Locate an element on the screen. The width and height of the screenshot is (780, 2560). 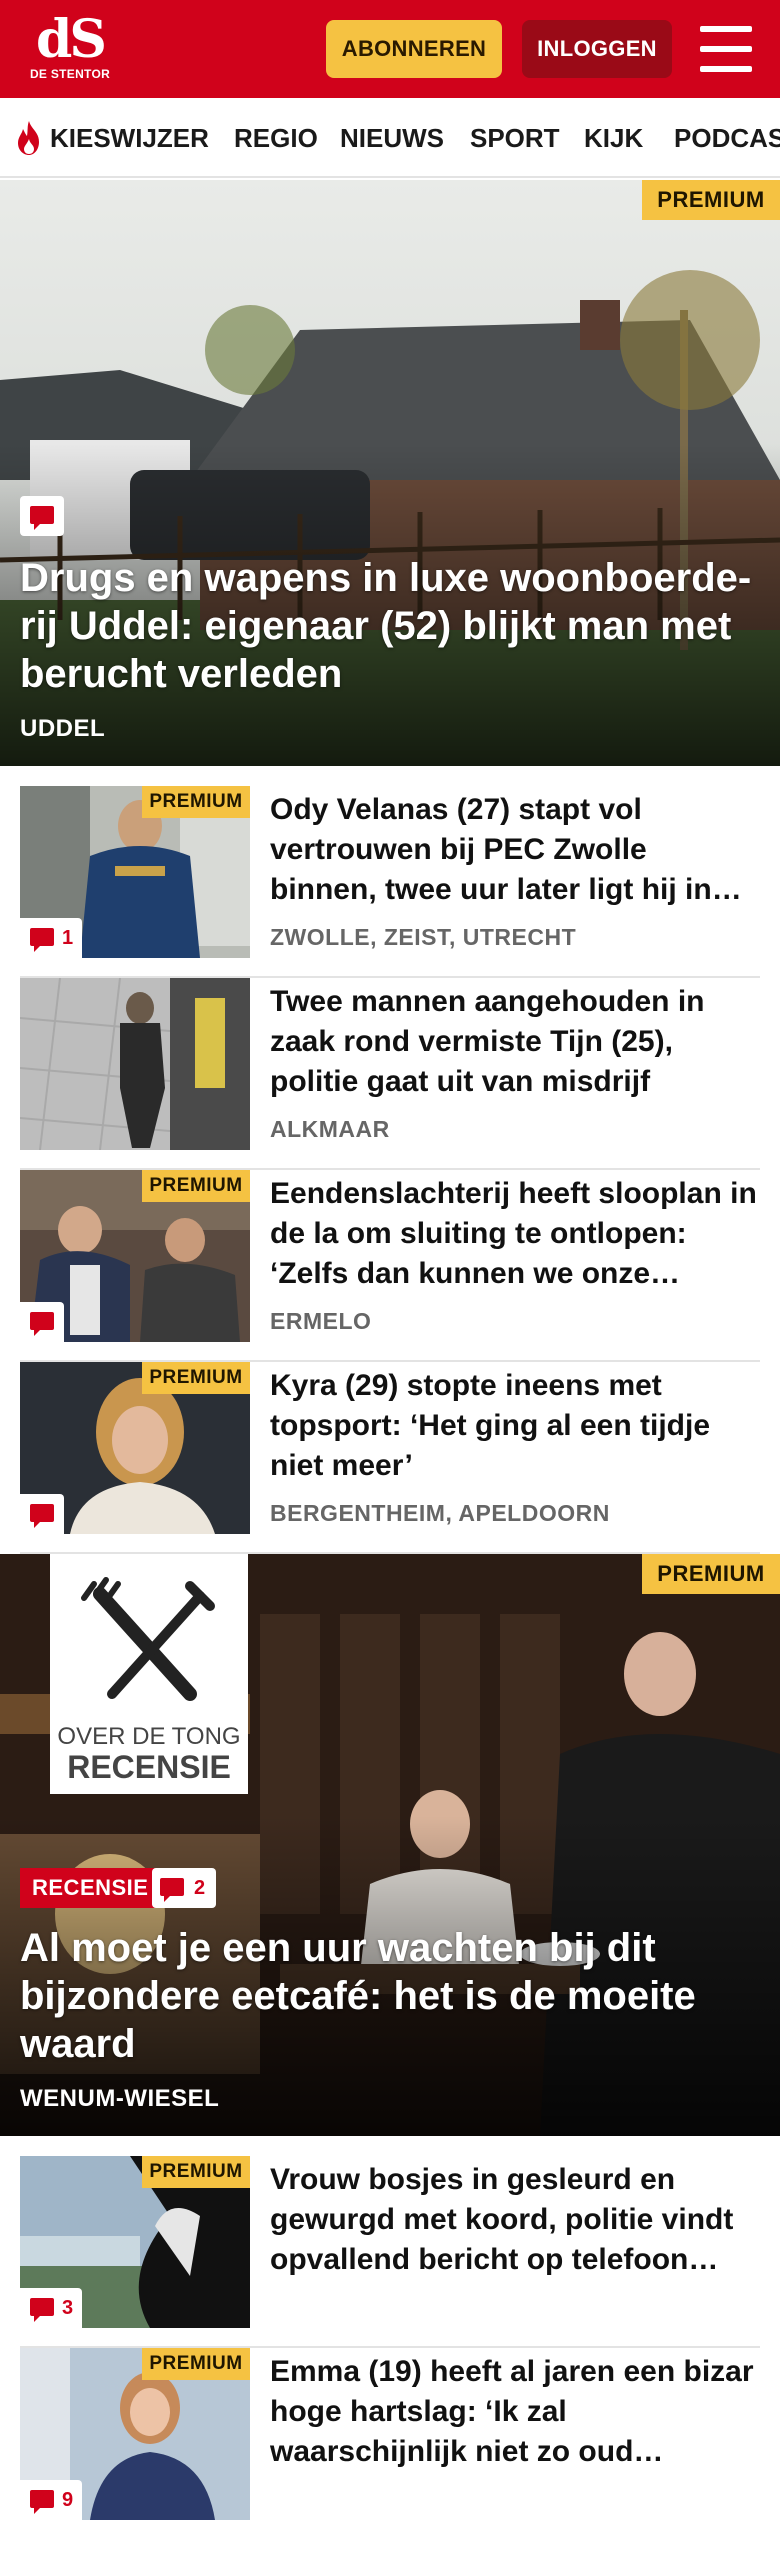
comment-count: 1 is located at coordinates (51, 938).